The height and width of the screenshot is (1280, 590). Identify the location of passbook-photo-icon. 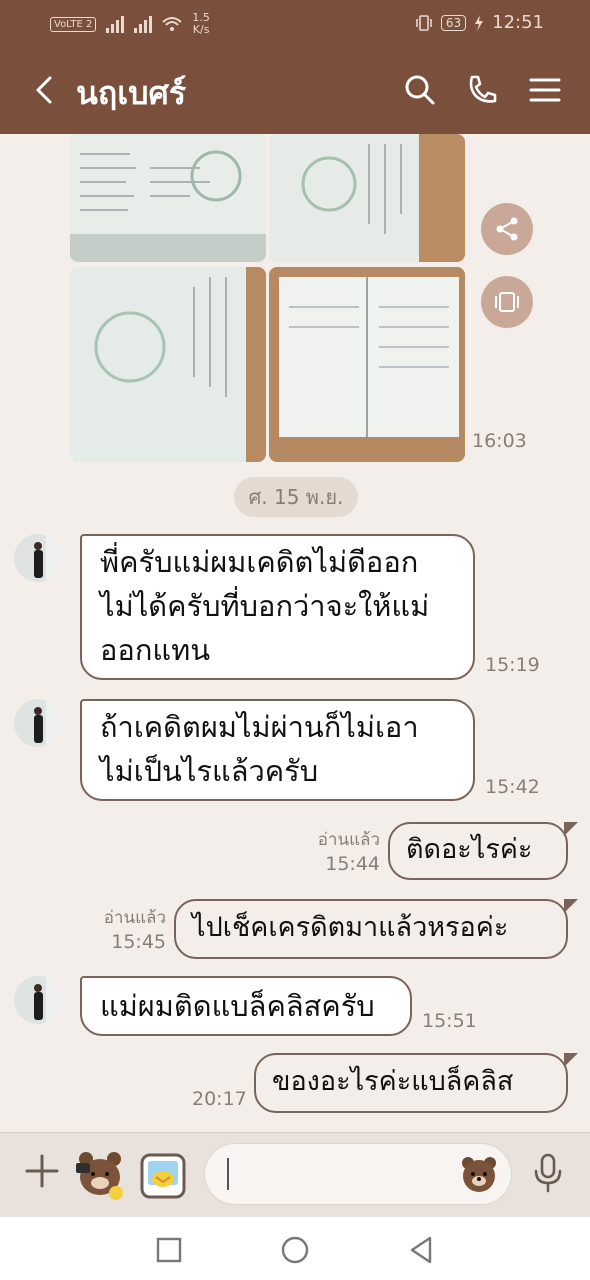
(369, 357).